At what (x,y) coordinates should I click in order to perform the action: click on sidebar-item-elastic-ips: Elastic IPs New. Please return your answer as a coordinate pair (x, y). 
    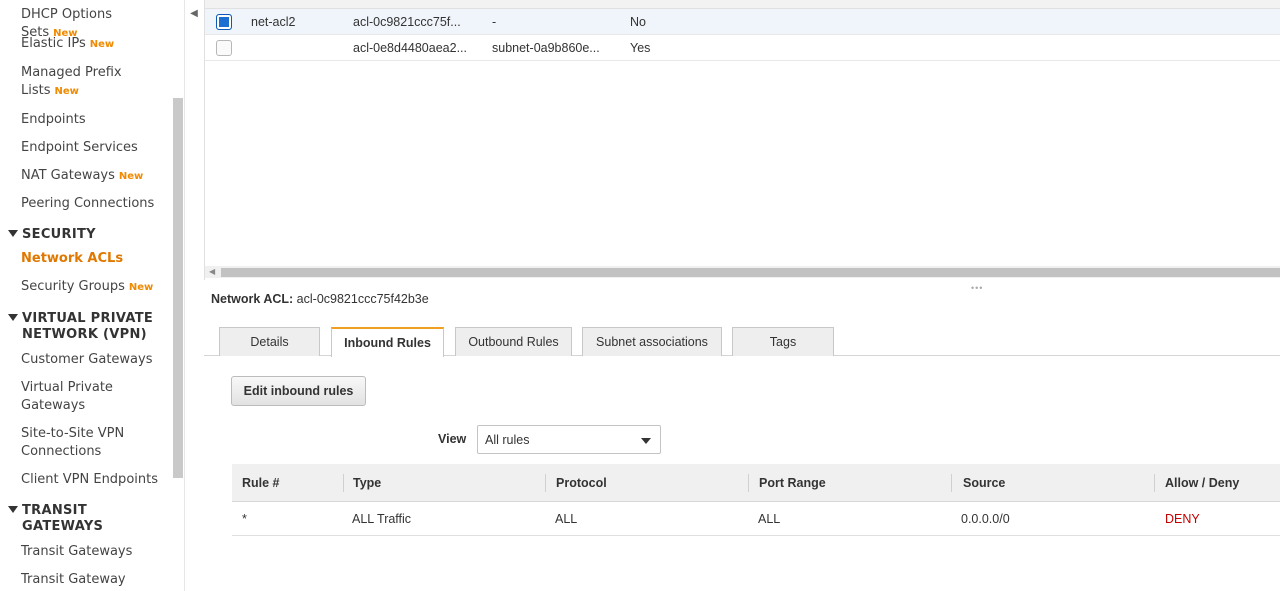
    Looking at the image, I should click on (96, 44).